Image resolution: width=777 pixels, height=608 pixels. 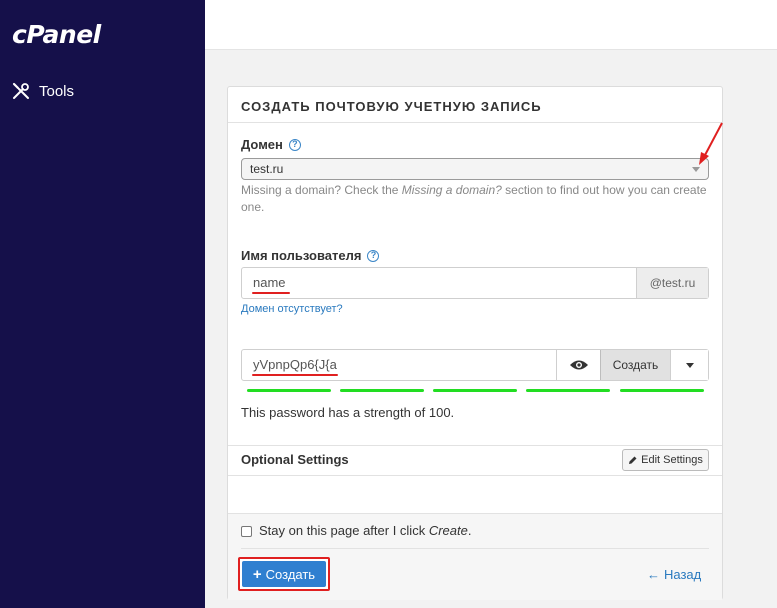 What do you see at coordinates (475, 169) in the screenshot?
I see `domain-select: test.ru` at bounding box center [475, 169].